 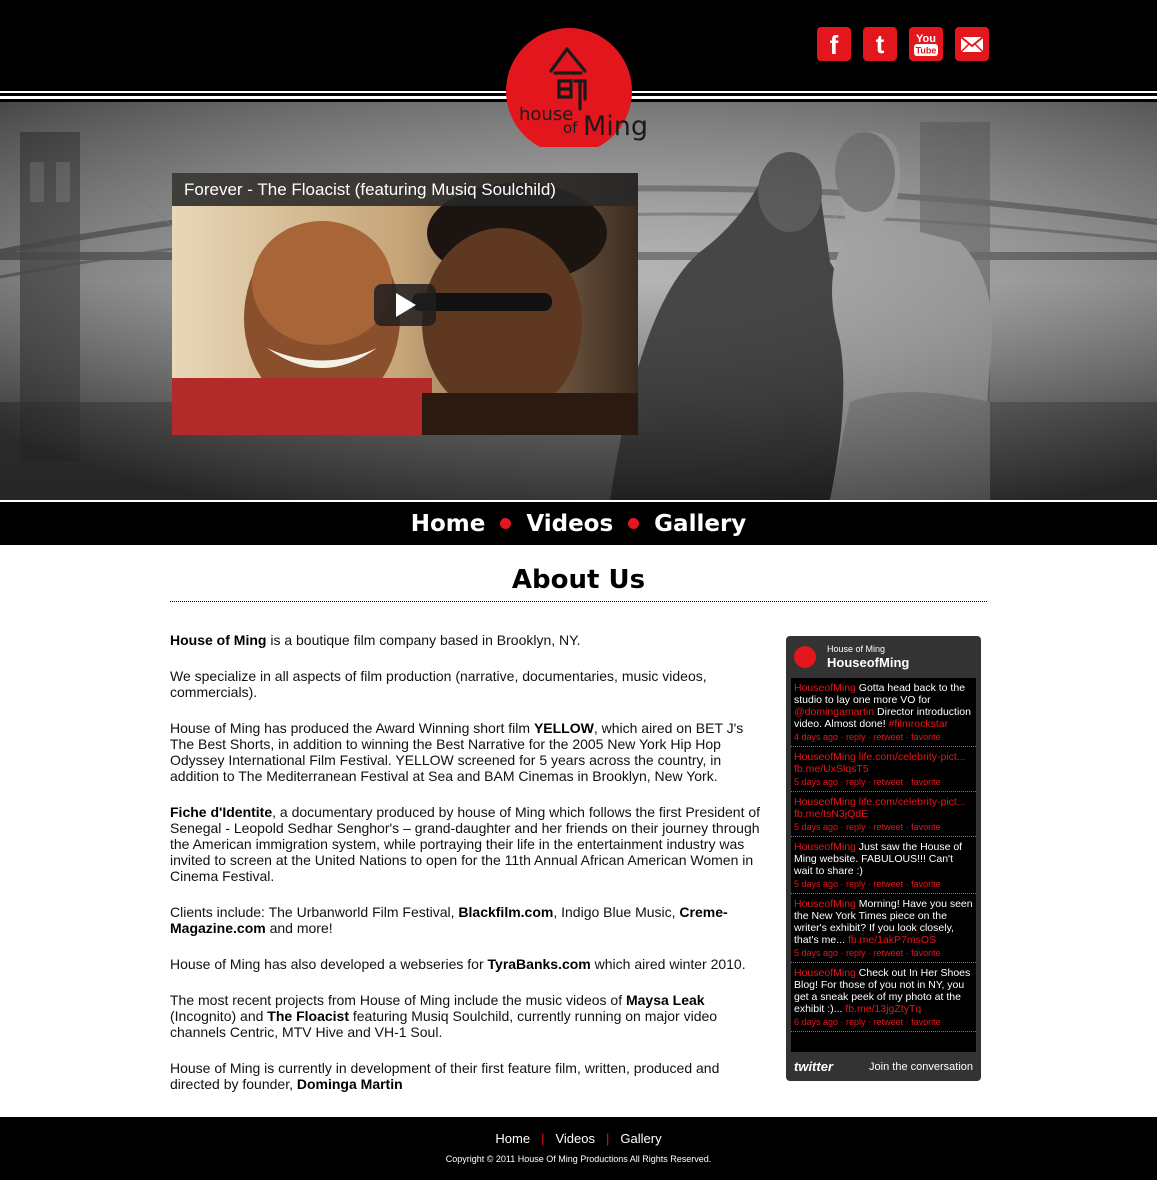 I want to click on email-icon, so click(x=972, y=44).